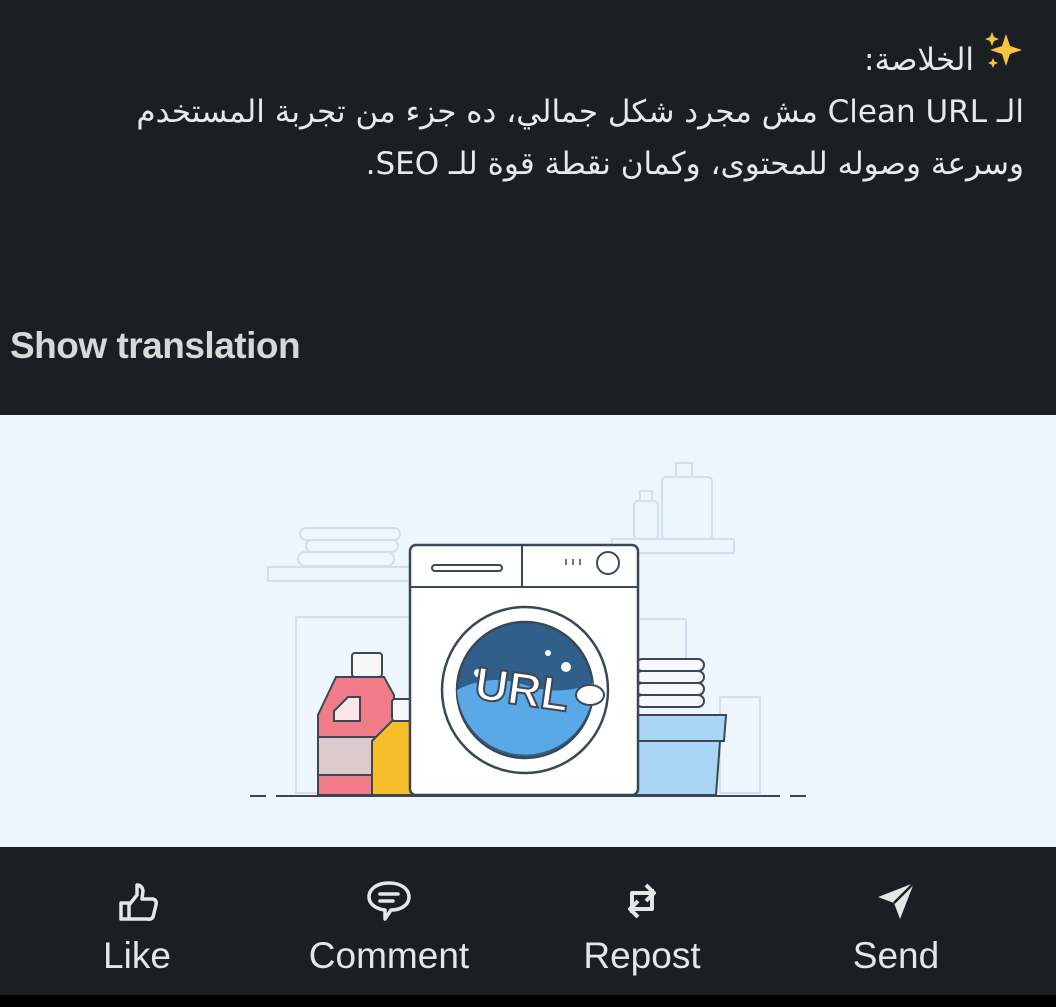 The width and height of the screenshot is (1056, 1007). What do you see at coordinates (642, 901) in the screenshot?
I see `repost-icon` at bounding box center [642, 901].